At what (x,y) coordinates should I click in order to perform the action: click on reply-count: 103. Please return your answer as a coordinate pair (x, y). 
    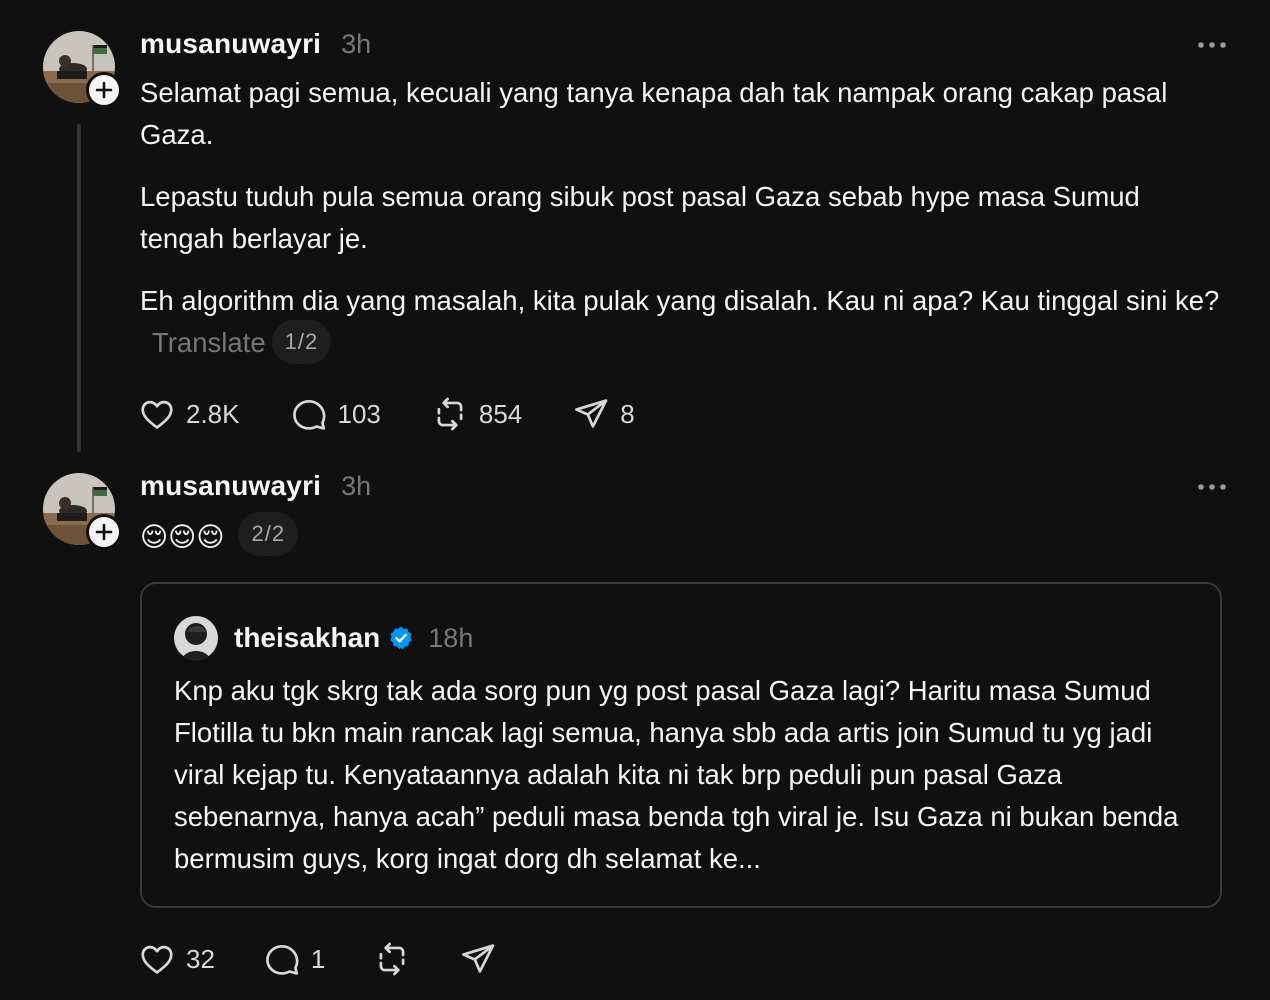
    Looking at the image, I should click on (359, 413).